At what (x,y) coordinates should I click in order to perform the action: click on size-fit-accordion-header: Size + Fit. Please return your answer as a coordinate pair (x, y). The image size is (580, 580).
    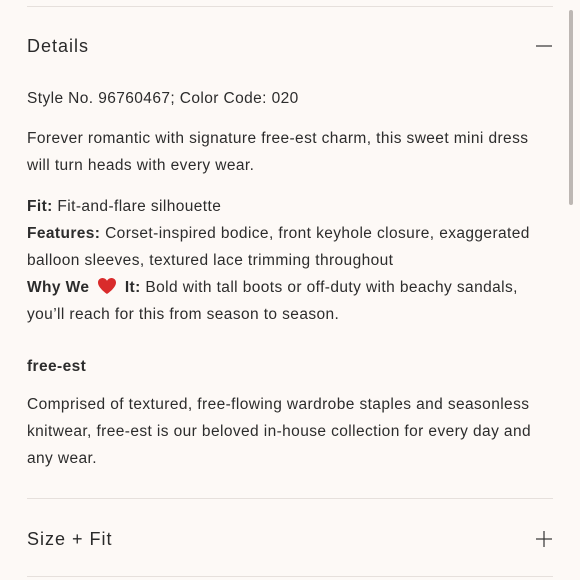
    Looking at the image, I should click on (290, 539).